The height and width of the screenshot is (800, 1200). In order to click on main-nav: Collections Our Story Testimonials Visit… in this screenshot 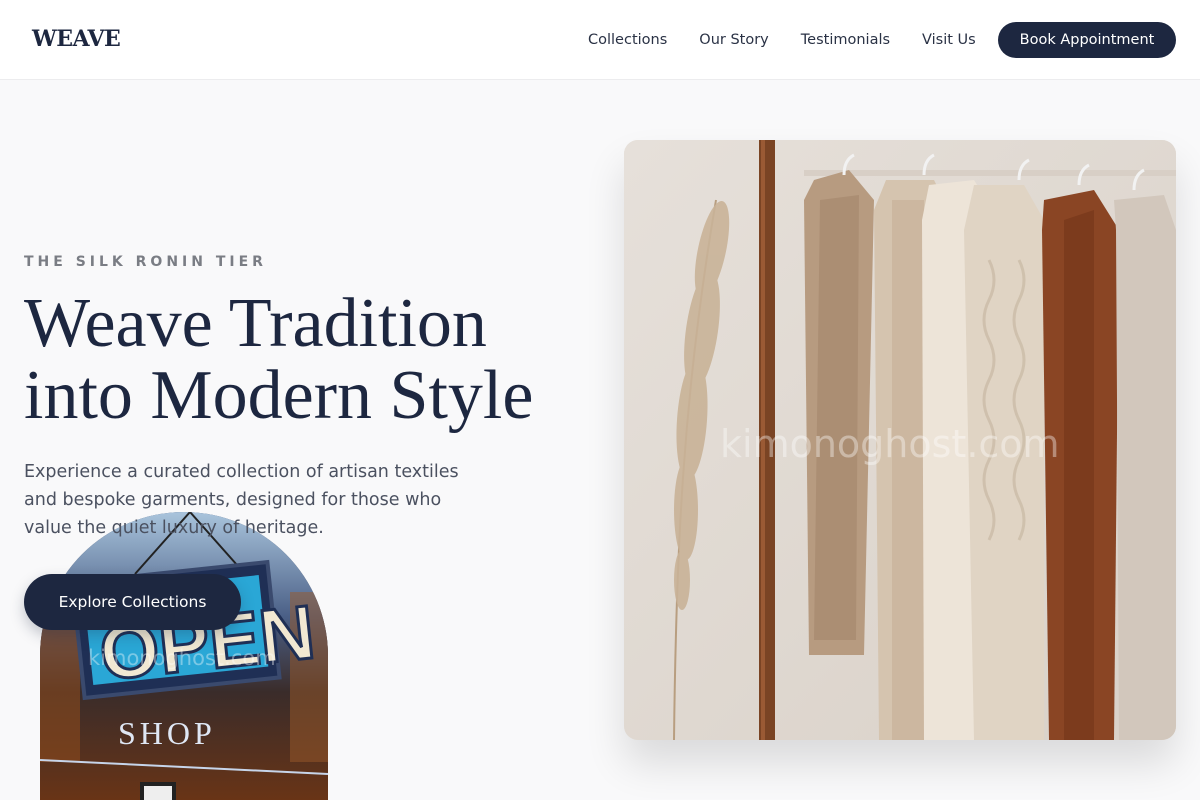, I will do `click(798, 40)`.